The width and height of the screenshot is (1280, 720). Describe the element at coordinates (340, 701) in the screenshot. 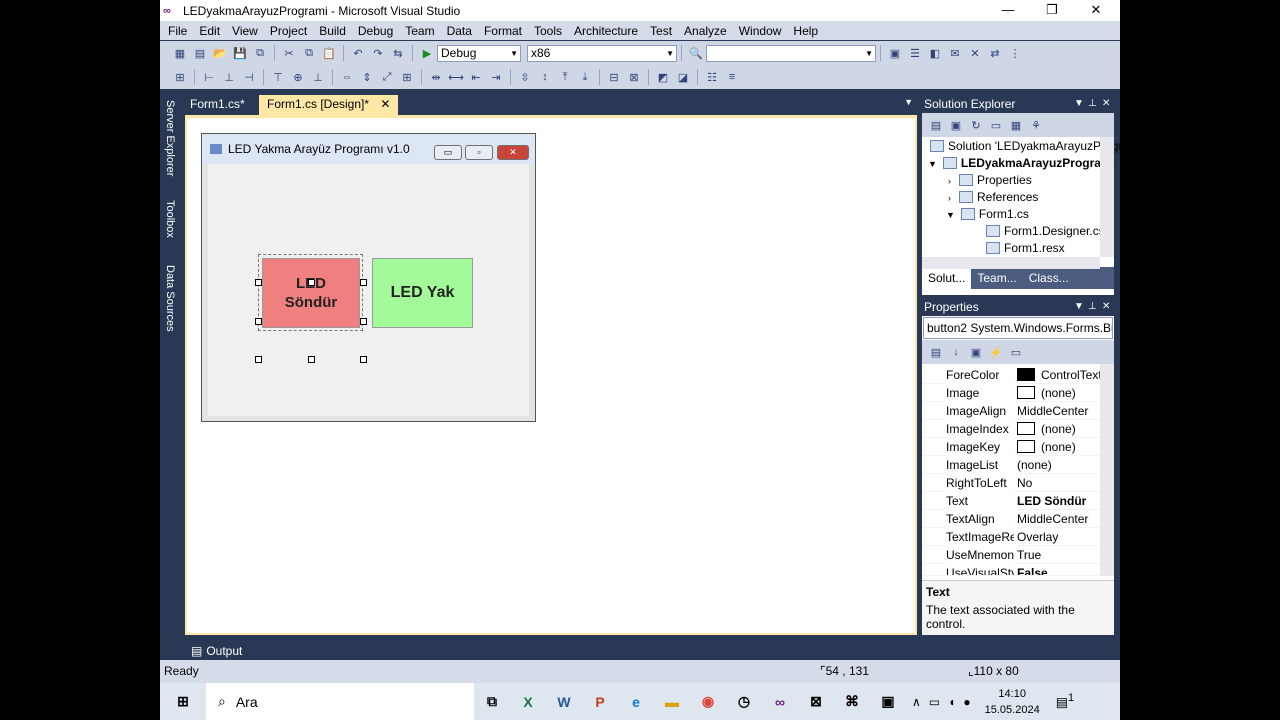

I see `taskbar-search: ⌕ Ara` at that location.